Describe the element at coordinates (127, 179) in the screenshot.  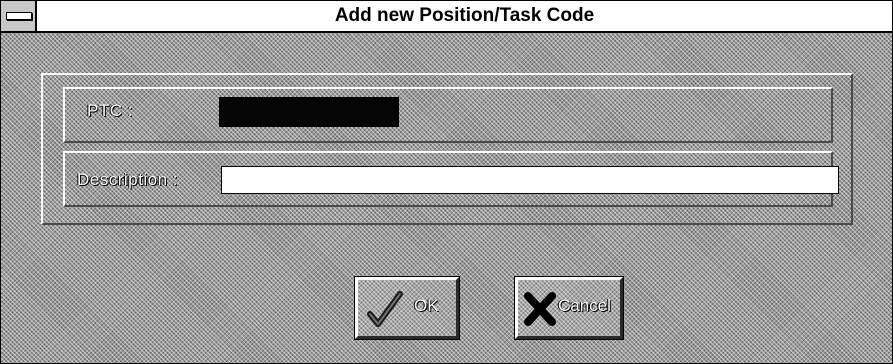
I see `description-label: Description :` at that location.